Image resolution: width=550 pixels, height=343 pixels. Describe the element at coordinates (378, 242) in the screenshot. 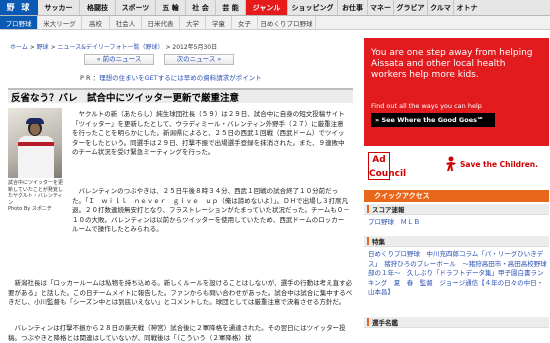

I see `feature-section-title: 特集` at that location.